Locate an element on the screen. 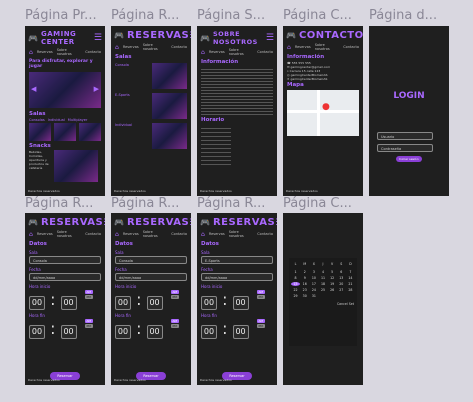 Image resolution: width=473 pixels, height=402 pixels. calendar-day: 27 is located at coordinates (341, 290).